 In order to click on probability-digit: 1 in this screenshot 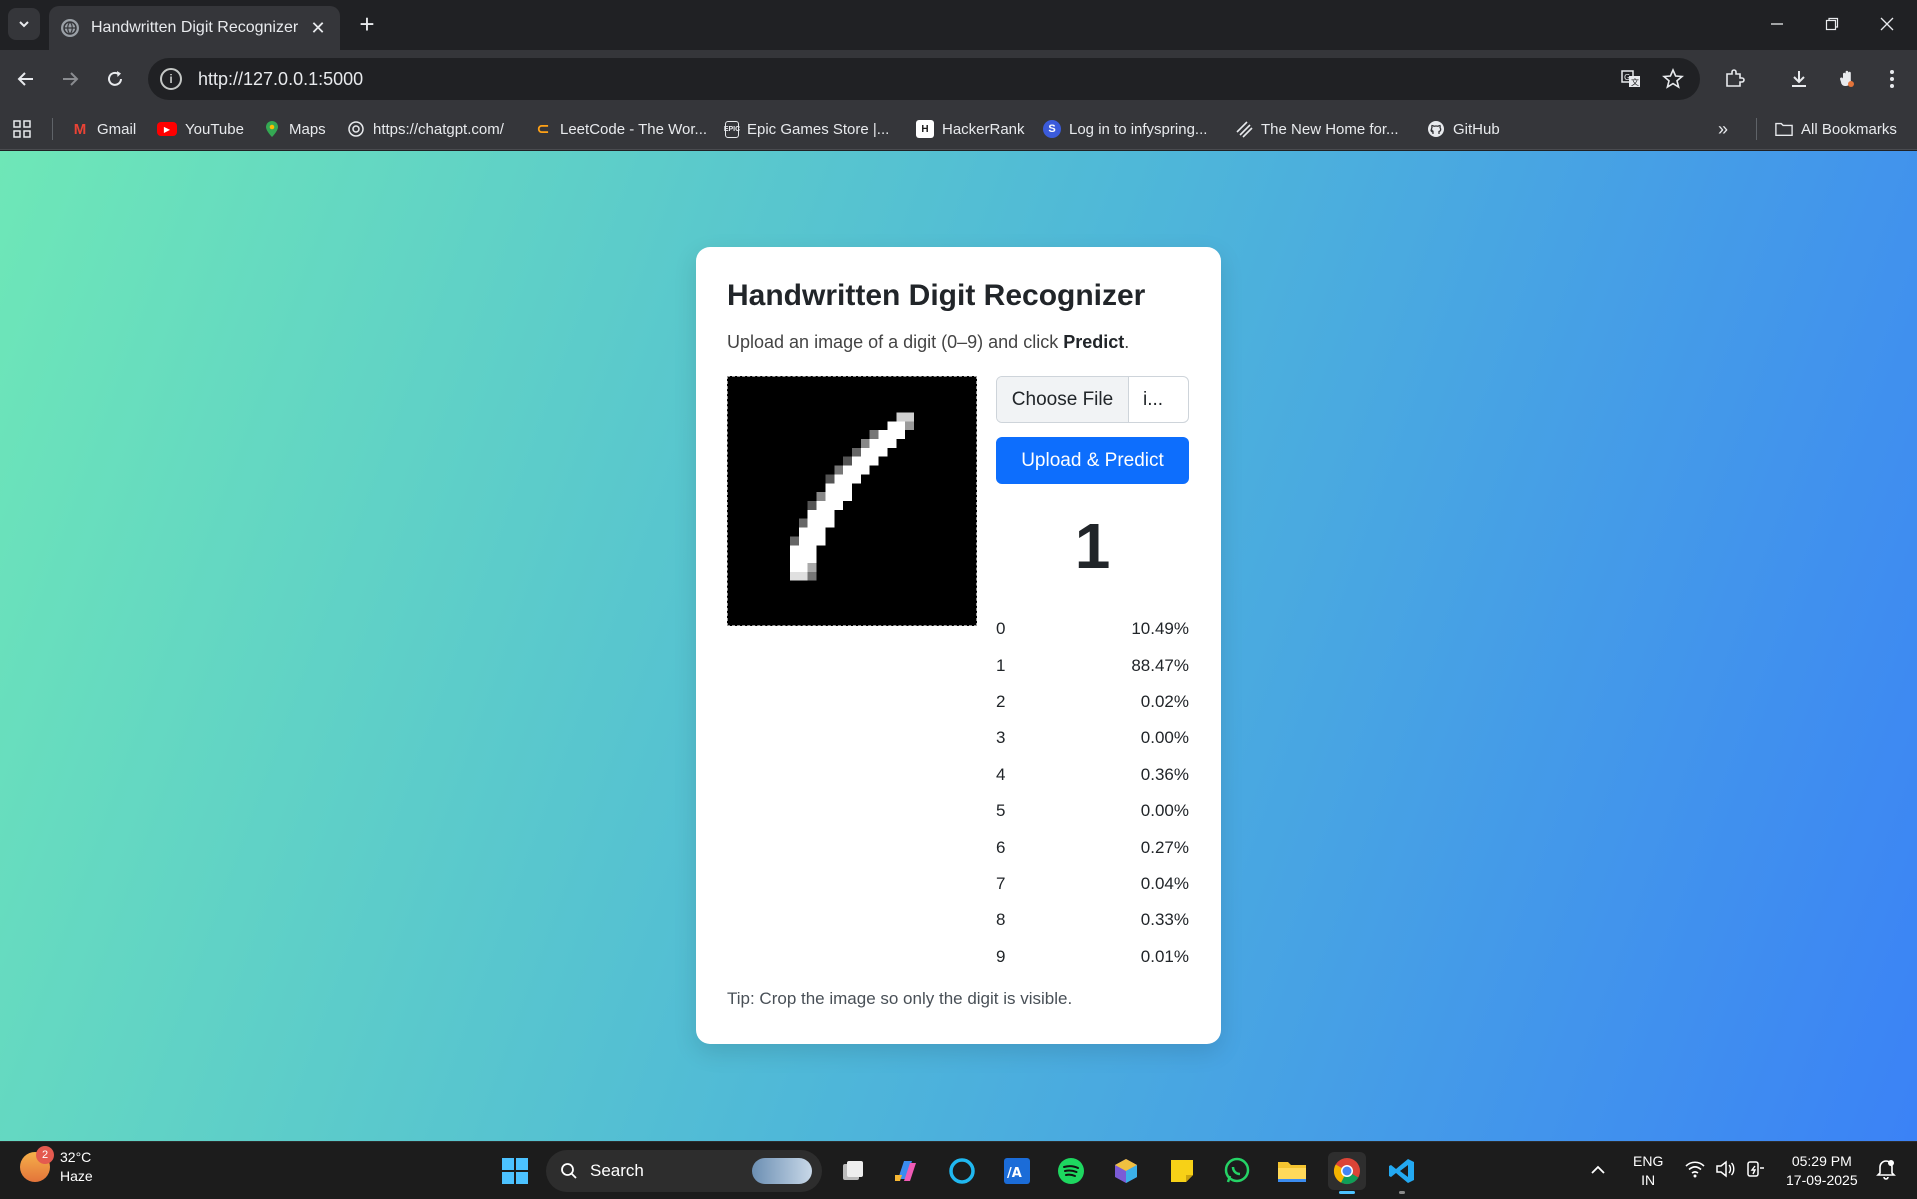, I will do `click(1001, 665)`.